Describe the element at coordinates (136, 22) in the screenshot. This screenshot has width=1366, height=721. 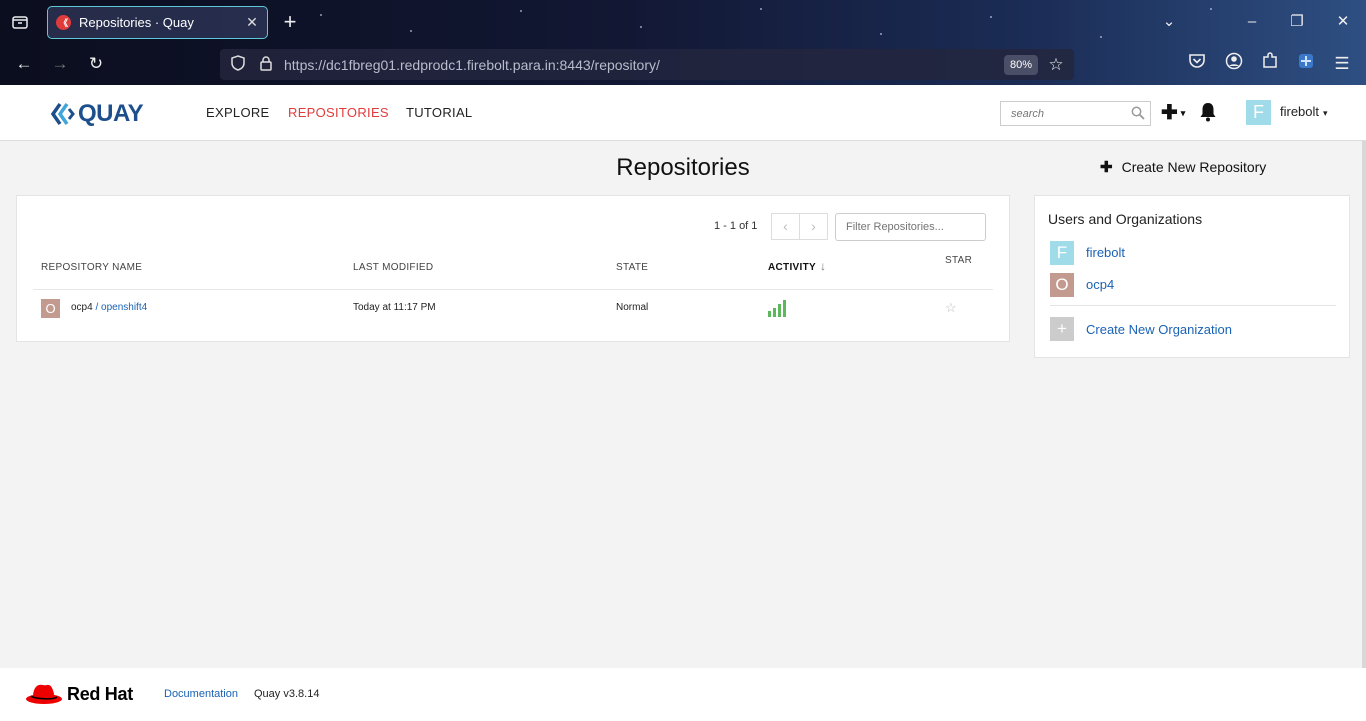
I see `tab-title: Repositories · Quay` at that location.